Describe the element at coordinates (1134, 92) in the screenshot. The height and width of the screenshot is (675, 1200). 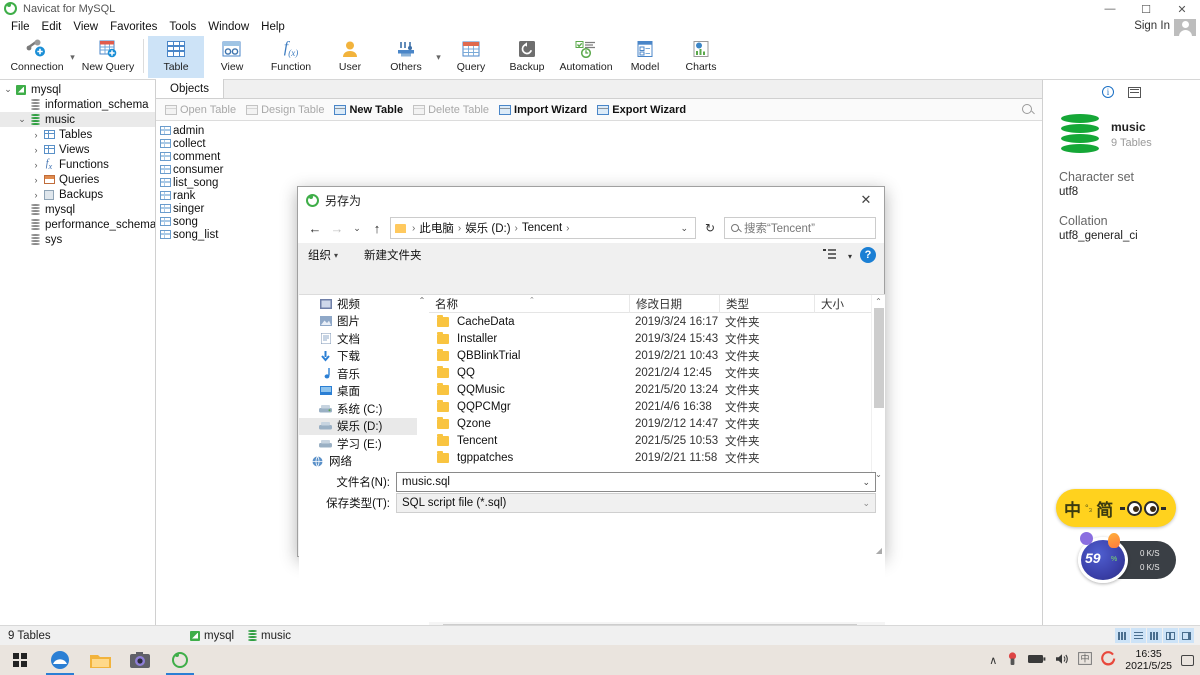
I see `panel-toggle-icon` at that location.